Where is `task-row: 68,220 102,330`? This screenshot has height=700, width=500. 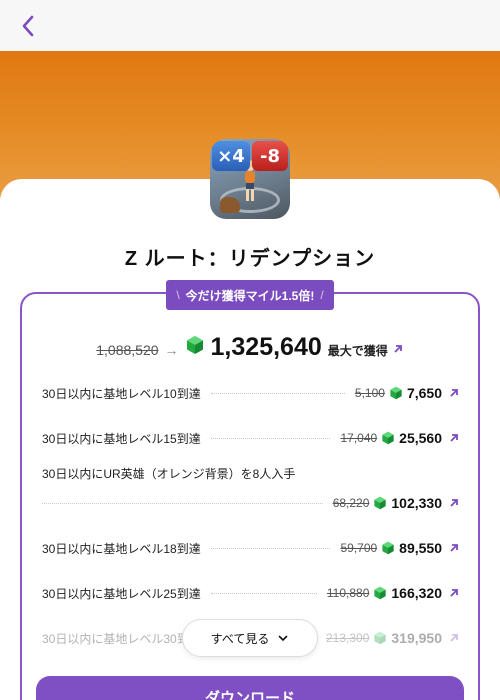 task-row: 68,220 102,330 is located at coordinates (251, 503).